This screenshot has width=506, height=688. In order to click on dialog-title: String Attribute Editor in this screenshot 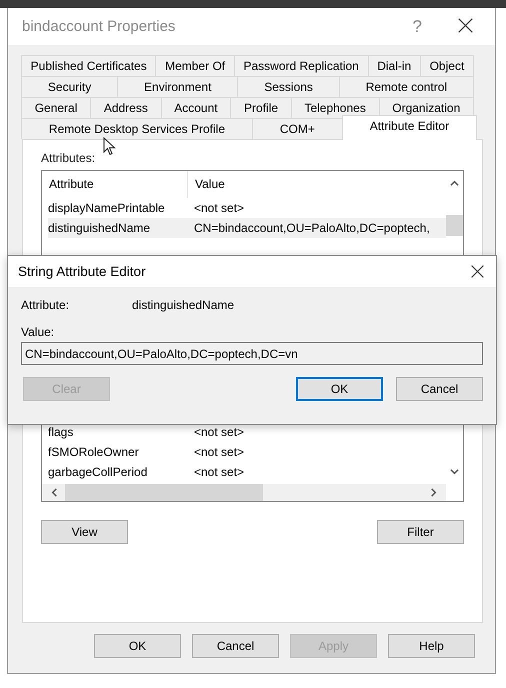, I will do `click(82, 271)`.